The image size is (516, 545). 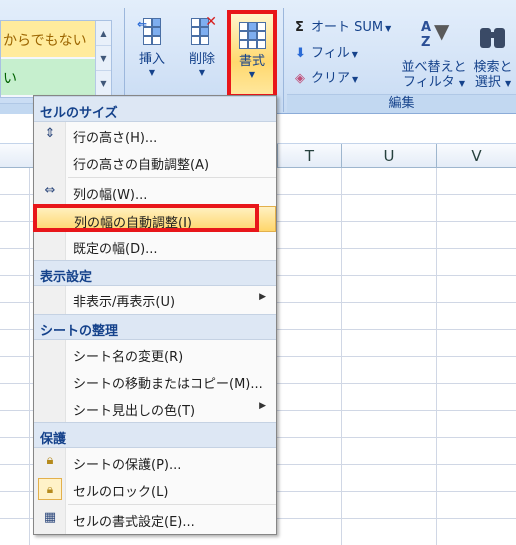 What do you see at coordinates (155, 109) in the screenshot?
I see `section-cell-size: セルのサイズ` at bounding box center [155, 109].